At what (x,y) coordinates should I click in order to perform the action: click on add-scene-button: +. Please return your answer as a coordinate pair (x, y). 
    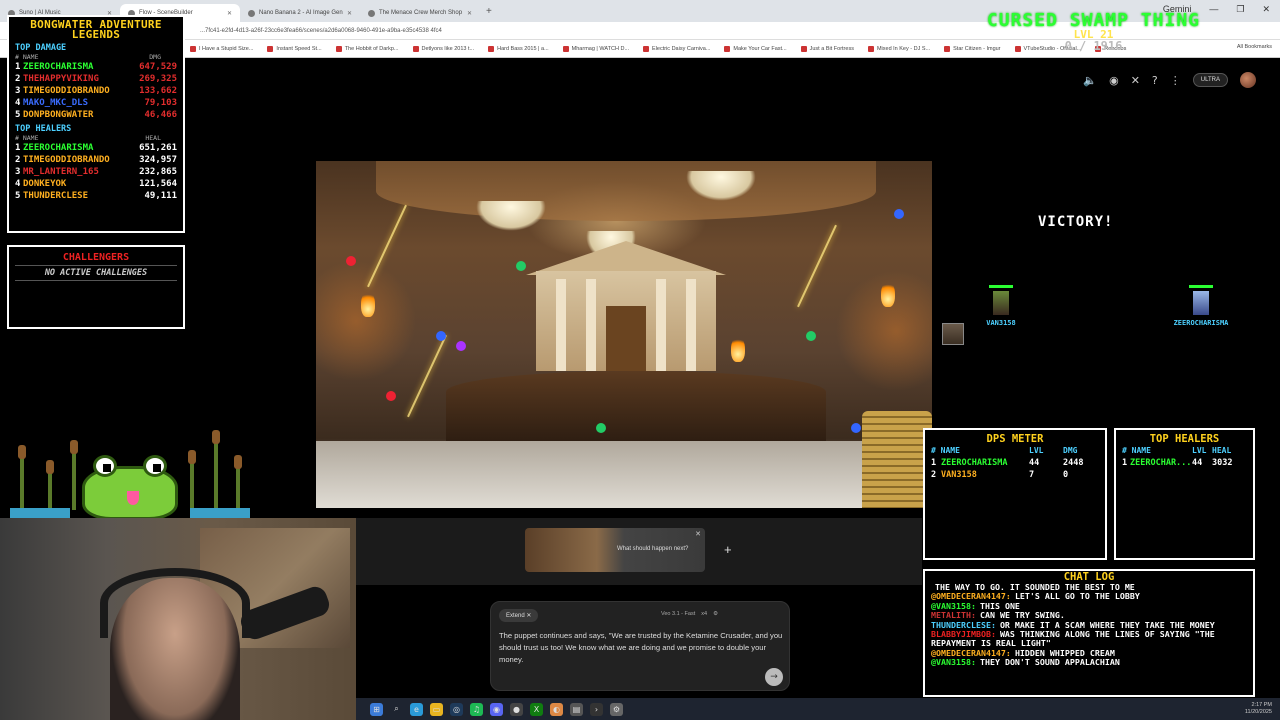
    Looking at the image, I should click on (728, 549).